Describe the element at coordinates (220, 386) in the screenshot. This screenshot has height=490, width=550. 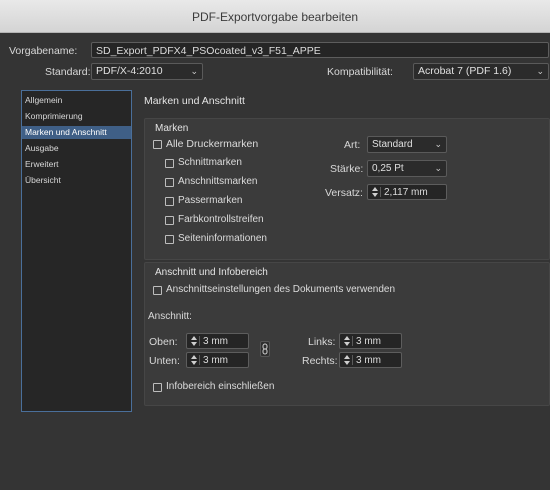
I see `include-slug-label: Infobereich einschließen` at that location.